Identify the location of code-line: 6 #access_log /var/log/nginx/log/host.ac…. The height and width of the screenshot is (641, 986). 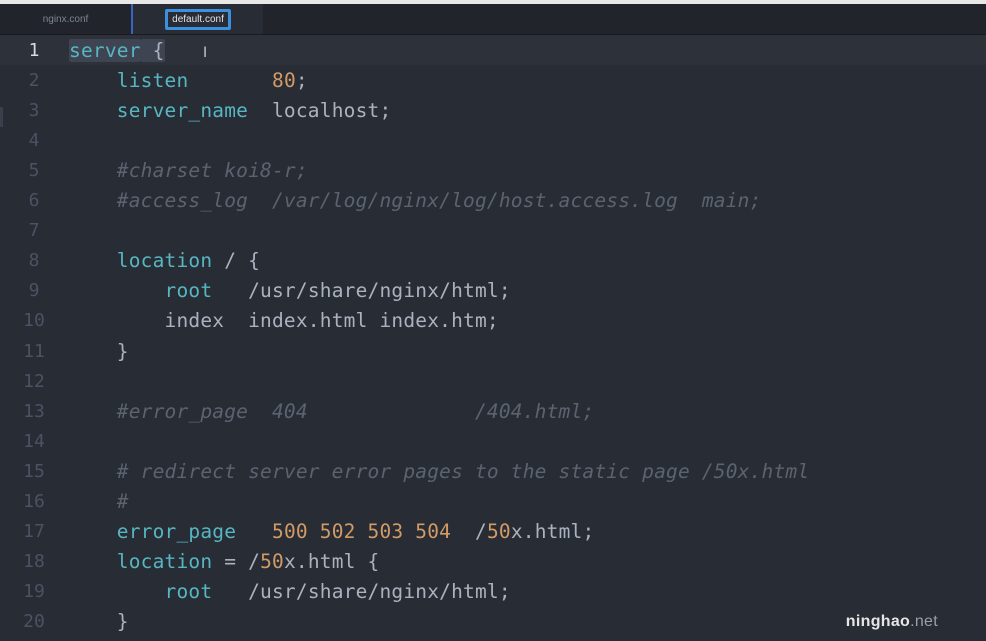
(493, 201).